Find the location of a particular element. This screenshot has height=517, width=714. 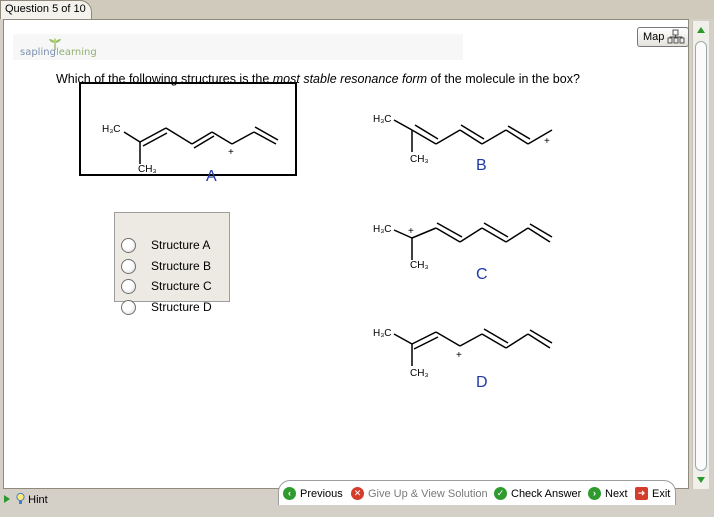

question-suffix: of the molecule in the box? is located at coordinates (503, 79).